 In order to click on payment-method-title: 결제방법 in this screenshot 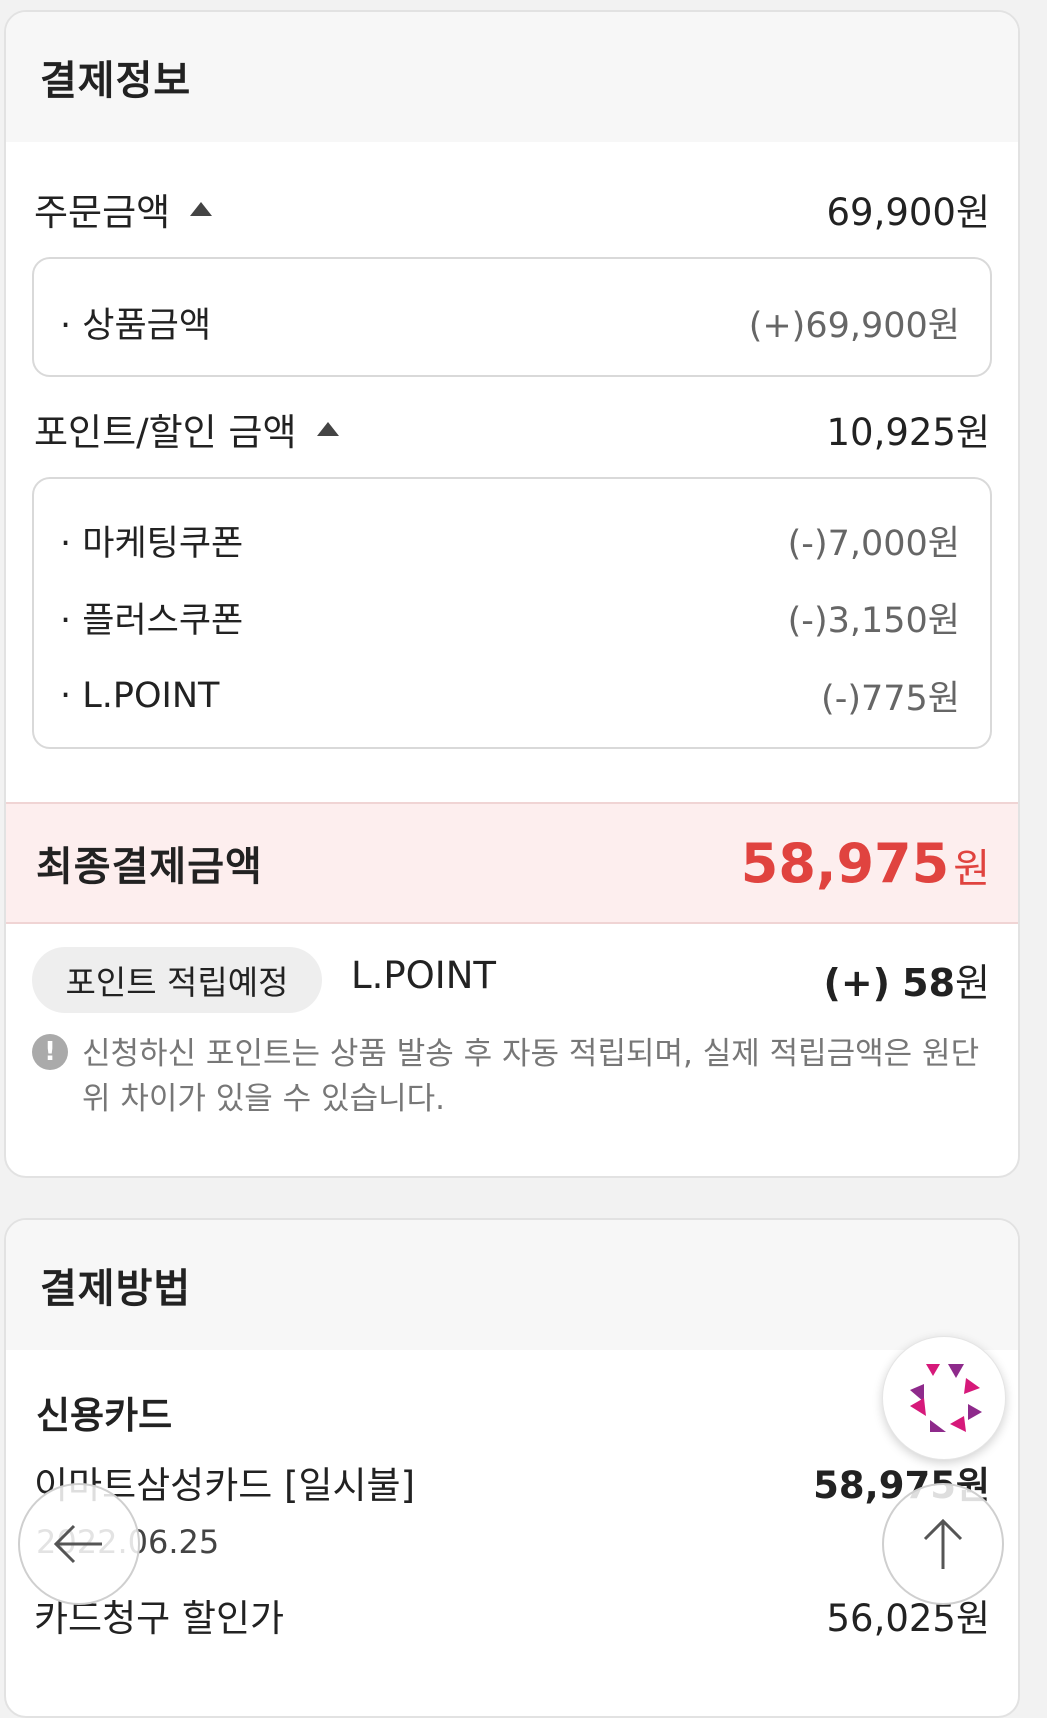, I will do `click(512, 1285)`.